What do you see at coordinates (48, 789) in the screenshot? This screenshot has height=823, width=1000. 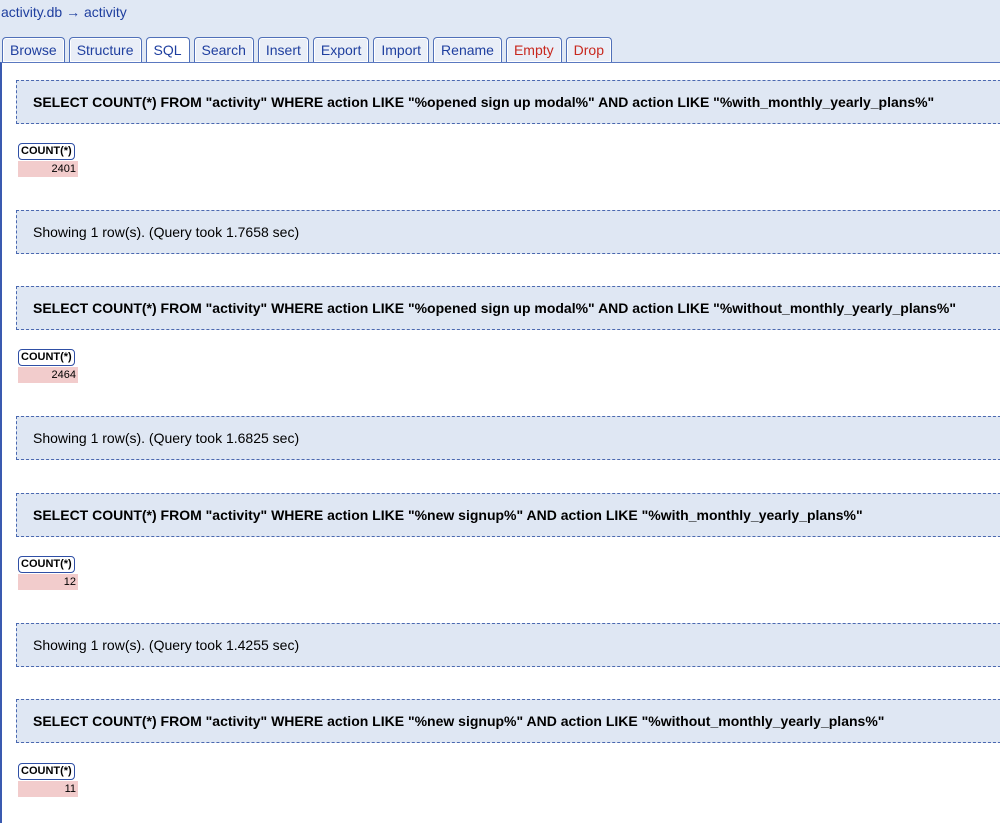 I see `result-cell: 11` at bounding box center [48, 789].